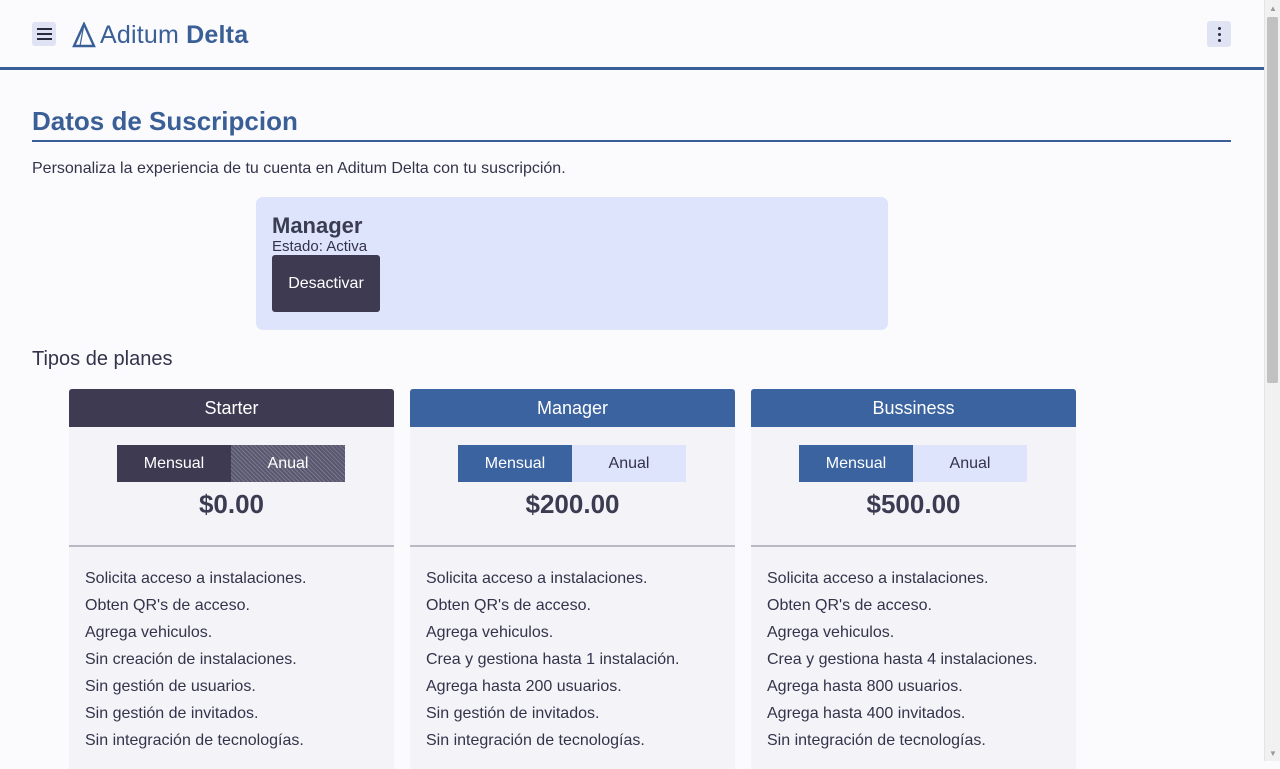  I want to click on current-subscription-card: Manager Estado: Activa Desactivar, so click(572, 263).